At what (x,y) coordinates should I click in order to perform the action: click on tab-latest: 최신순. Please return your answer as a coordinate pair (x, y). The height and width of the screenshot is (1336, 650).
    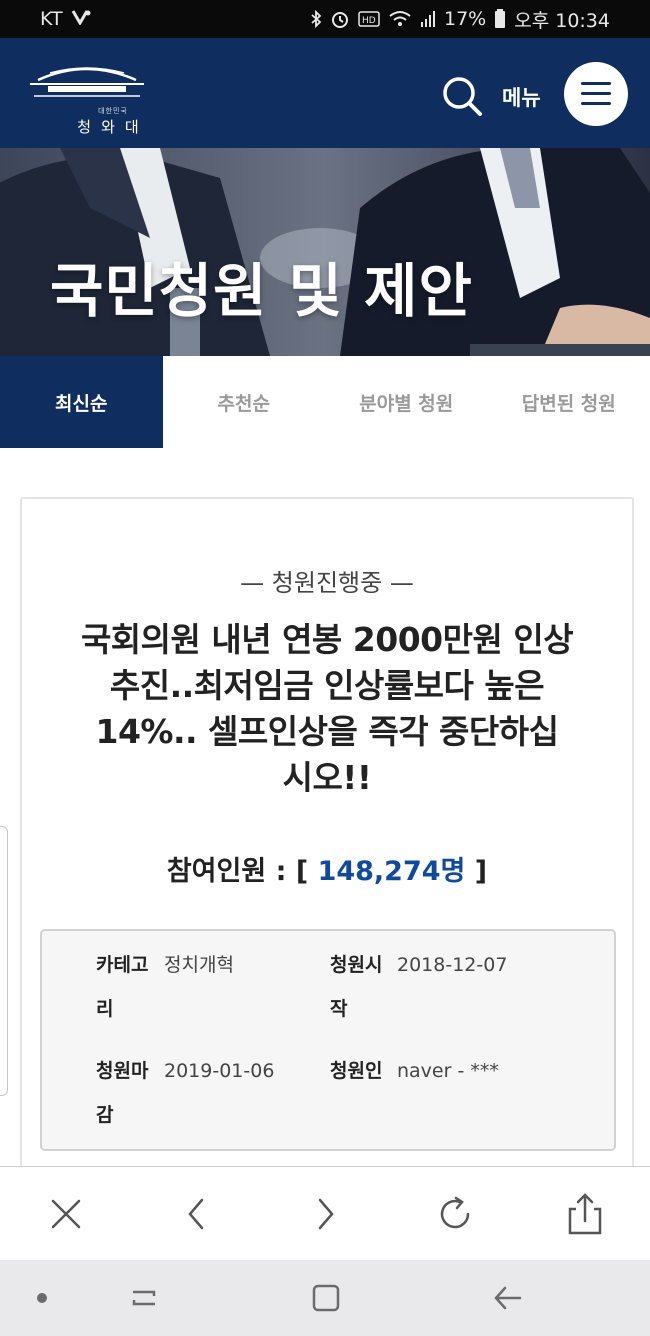
    Looking at the image, I should click on (81, 402).